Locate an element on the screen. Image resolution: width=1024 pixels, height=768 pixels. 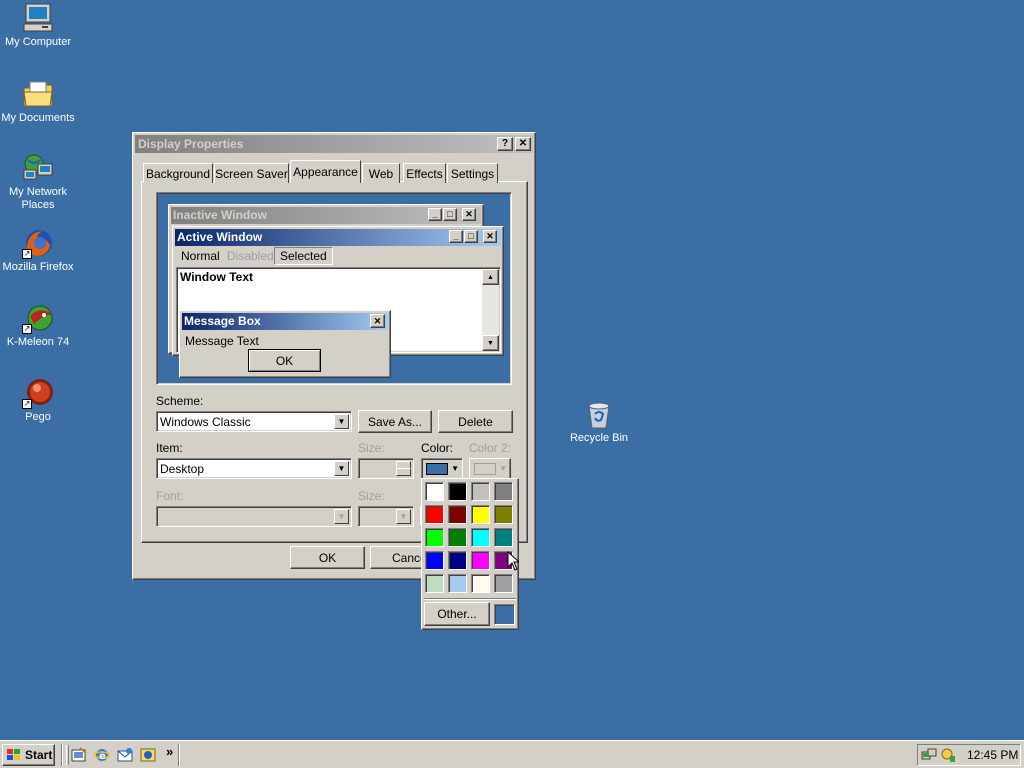
pego-icon: ↗ is located at coordinates (38, 393).